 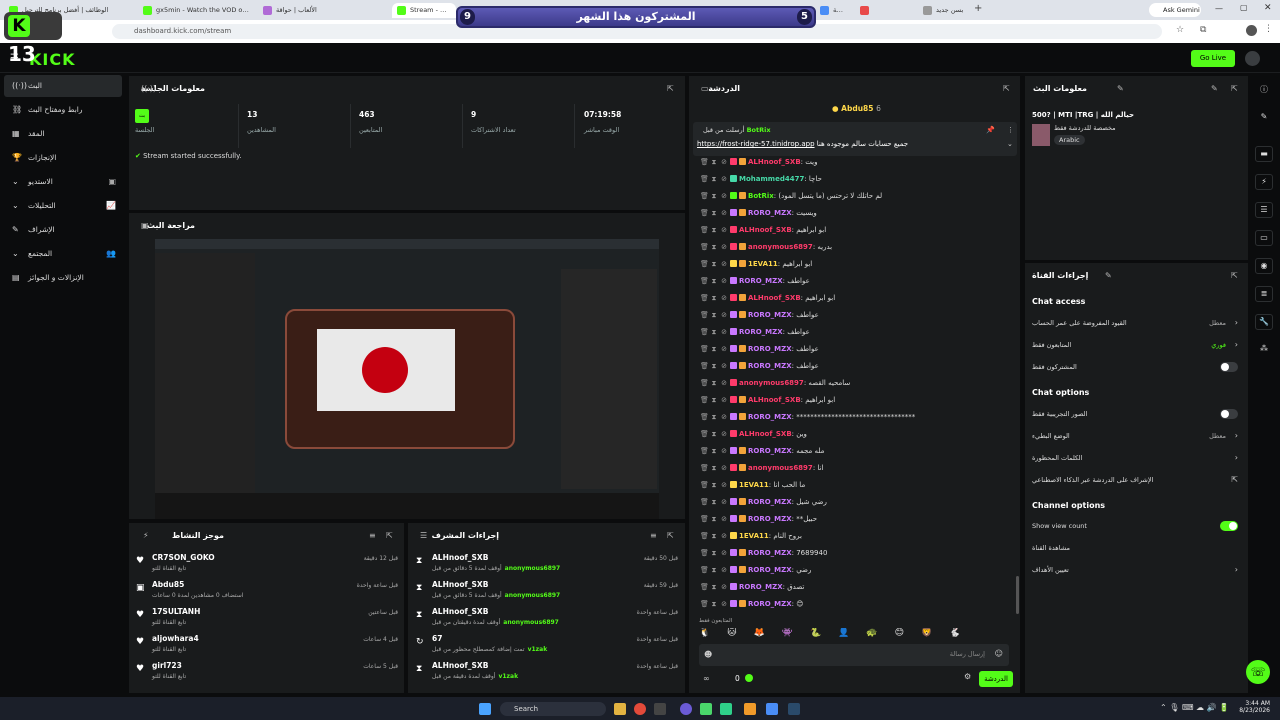 What do you see at coordinates (437, 638) in the screenshot?
I see `mod-action-subject: 67` at bounding box center [437, 638].